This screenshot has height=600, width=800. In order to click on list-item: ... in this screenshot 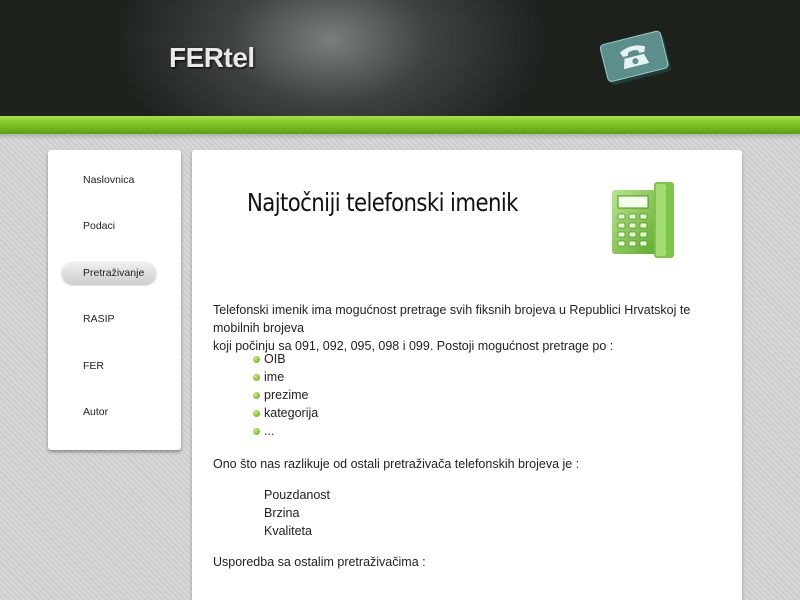, I will do `click(285, 431)`.